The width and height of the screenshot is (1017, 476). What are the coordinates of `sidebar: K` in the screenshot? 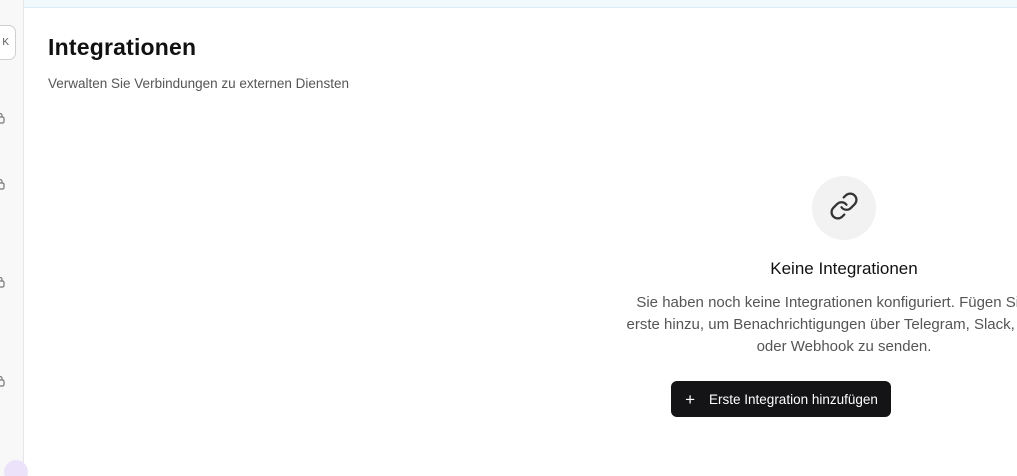 It's located at (14, 238).